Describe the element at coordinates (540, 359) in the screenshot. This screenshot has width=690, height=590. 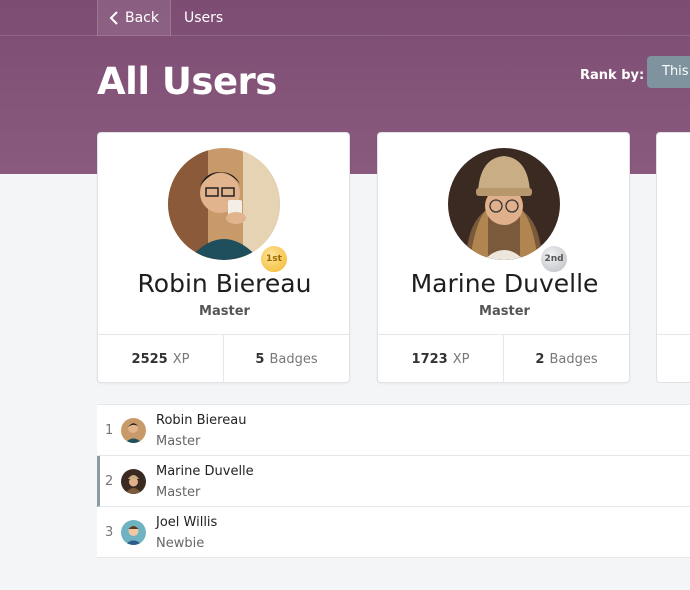
I see `badges-value: 2` at that location.